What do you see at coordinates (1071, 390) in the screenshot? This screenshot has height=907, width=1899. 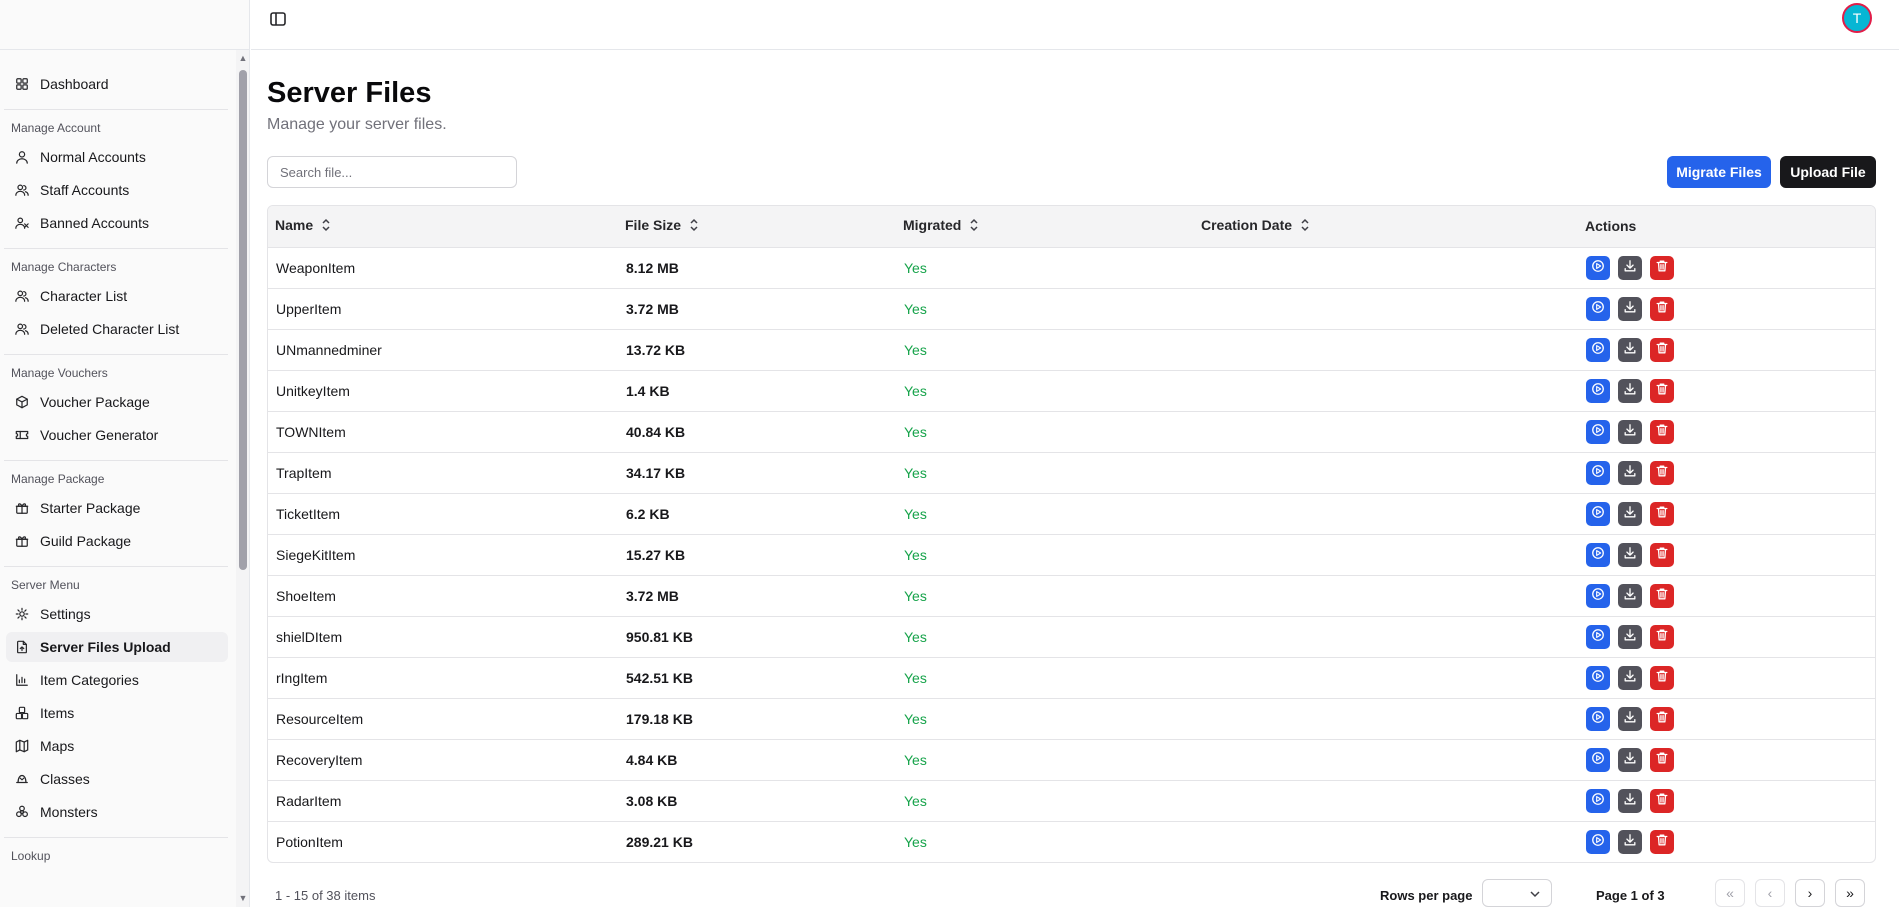 I see `table-row: UnitkeyItem 1.4 KB Yes` at bounding box center [1071, 390].